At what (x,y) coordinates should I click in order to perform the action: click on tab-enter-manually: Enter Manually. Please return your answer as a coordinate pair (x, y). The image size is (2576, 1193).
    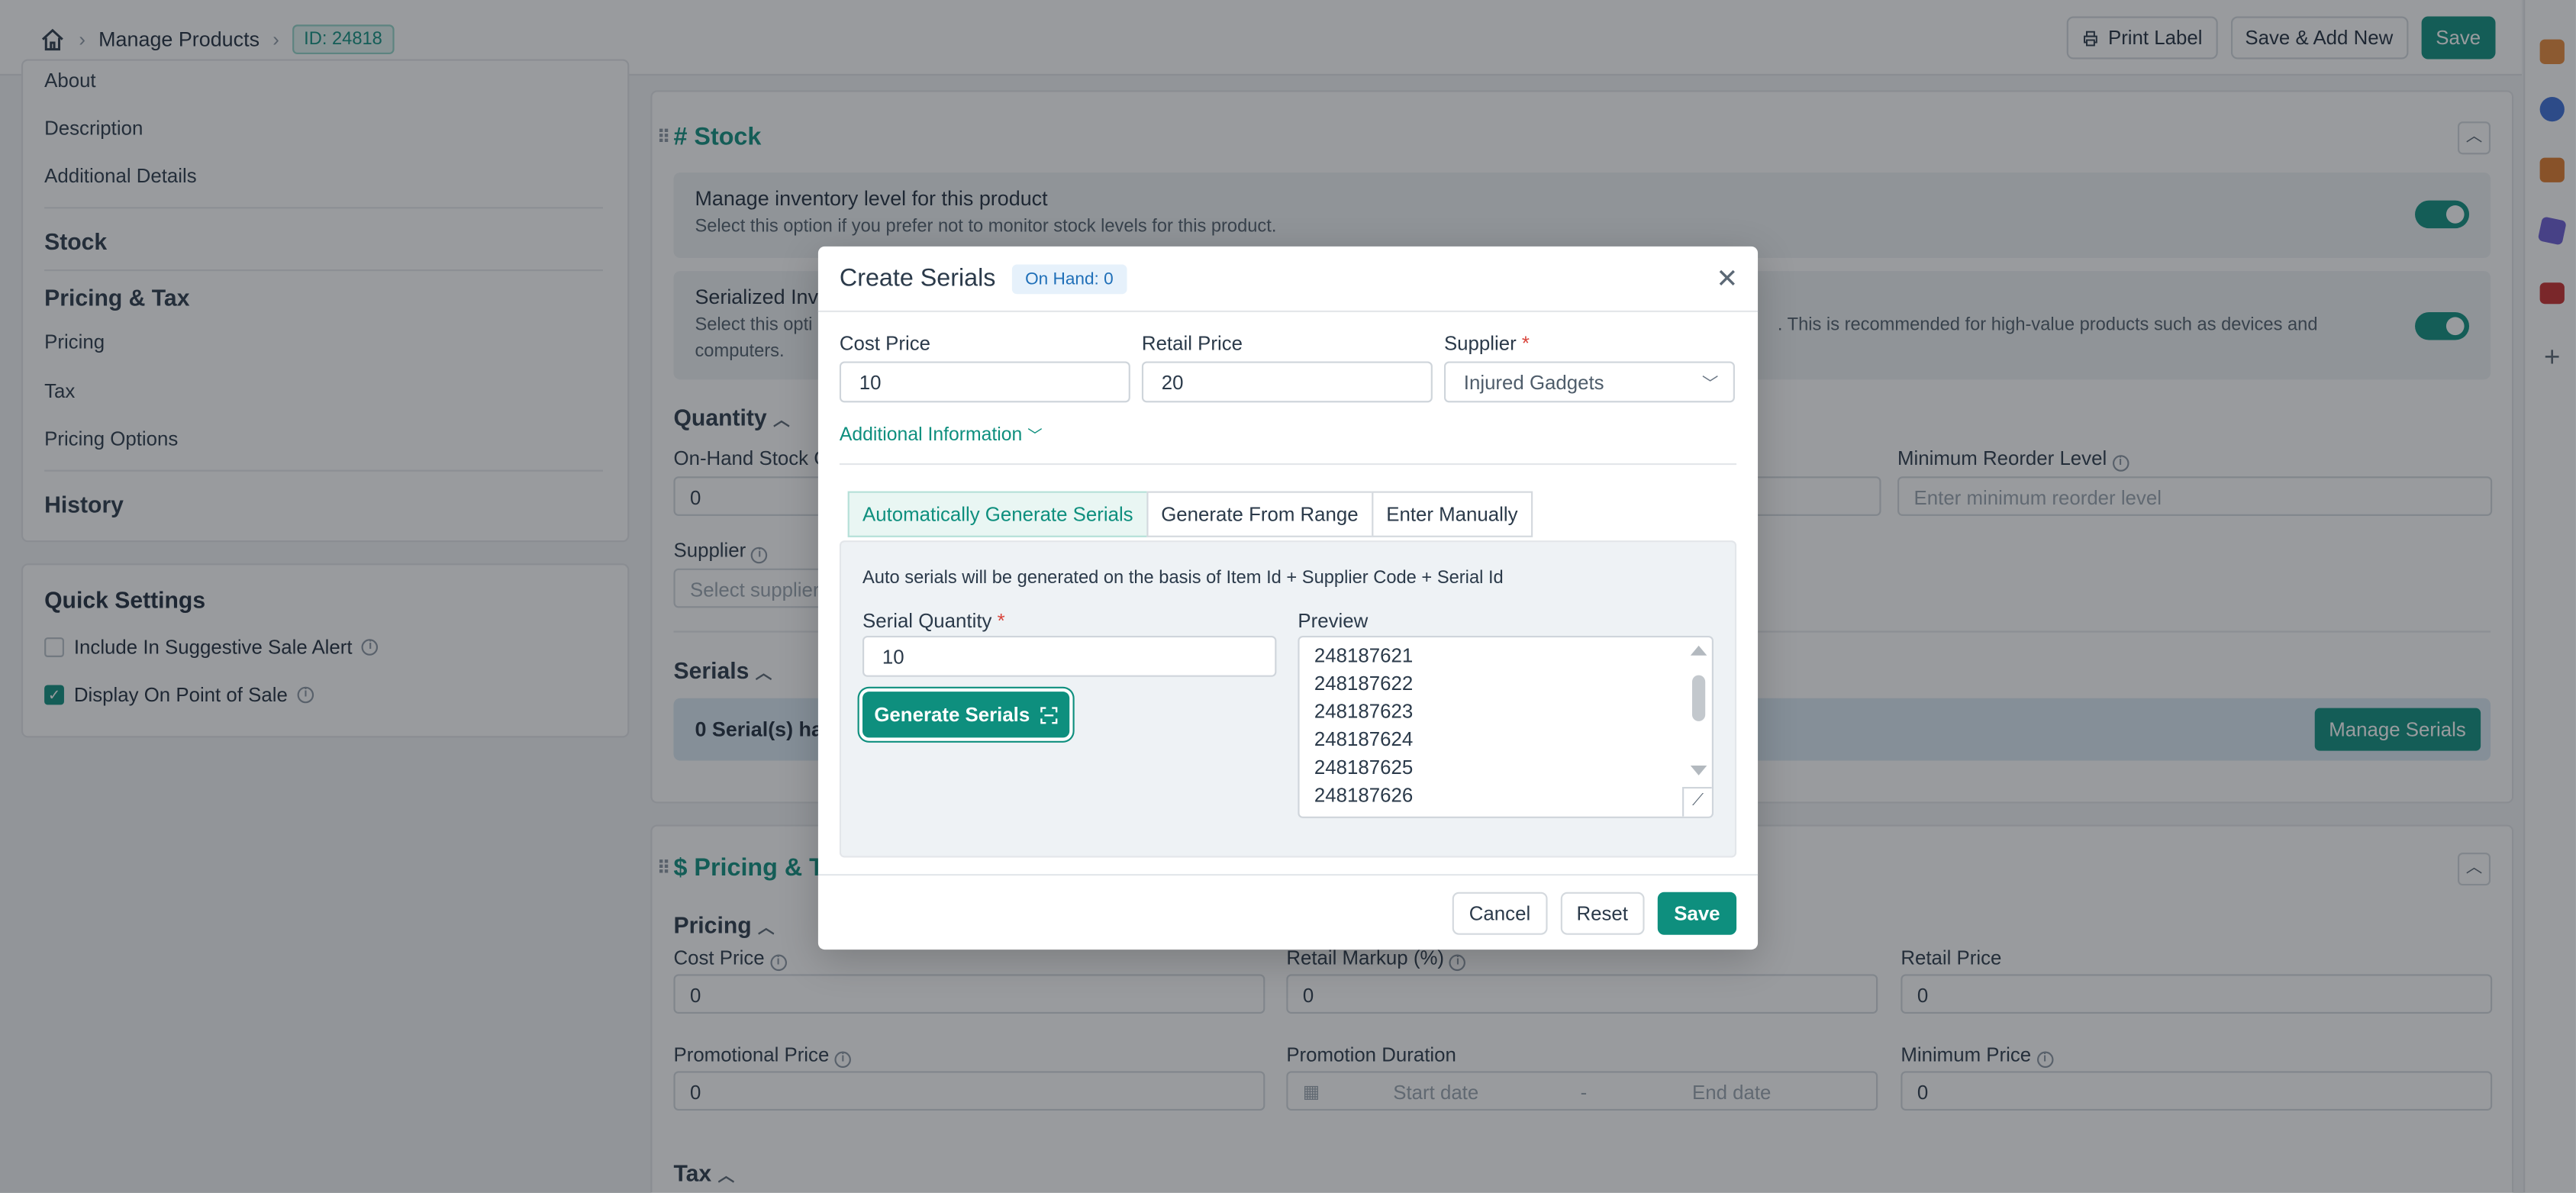
    Looking at the image, I should click on (1452, 514).